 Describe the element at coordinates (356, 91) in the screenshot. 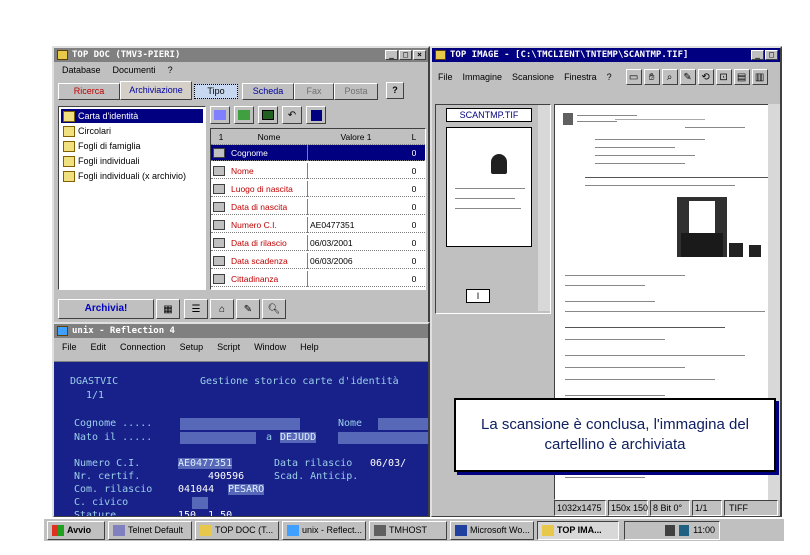

I see `tab-posta: Posta` at that location.